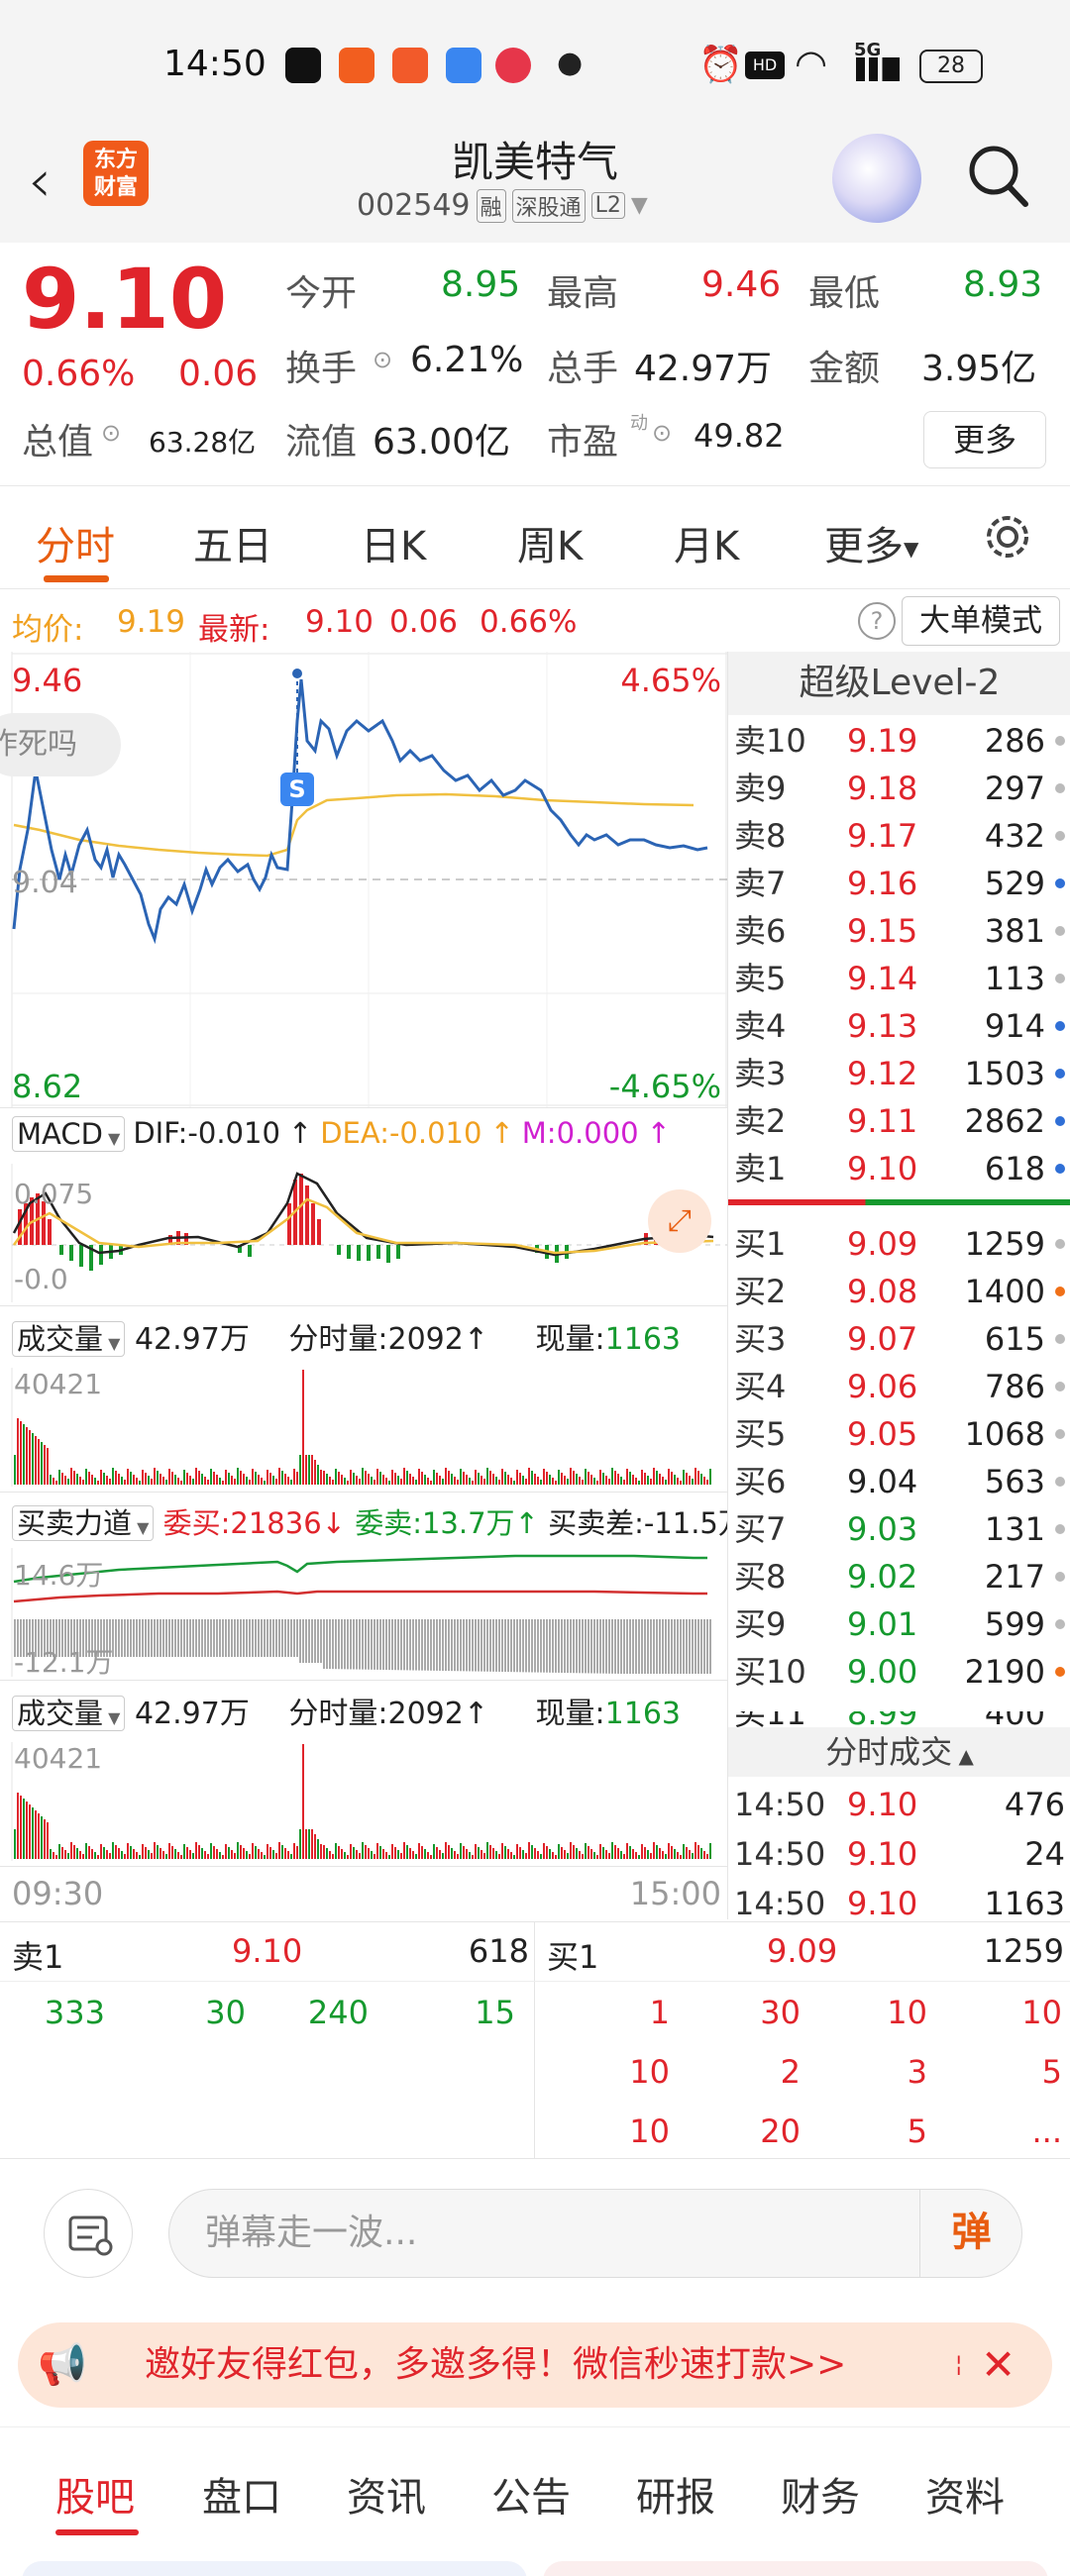  What do you see at coordinates (899, 978) in the screenshot?
I see `ask-row: 卖5 9.14 113` at bounding box center [899, 978].